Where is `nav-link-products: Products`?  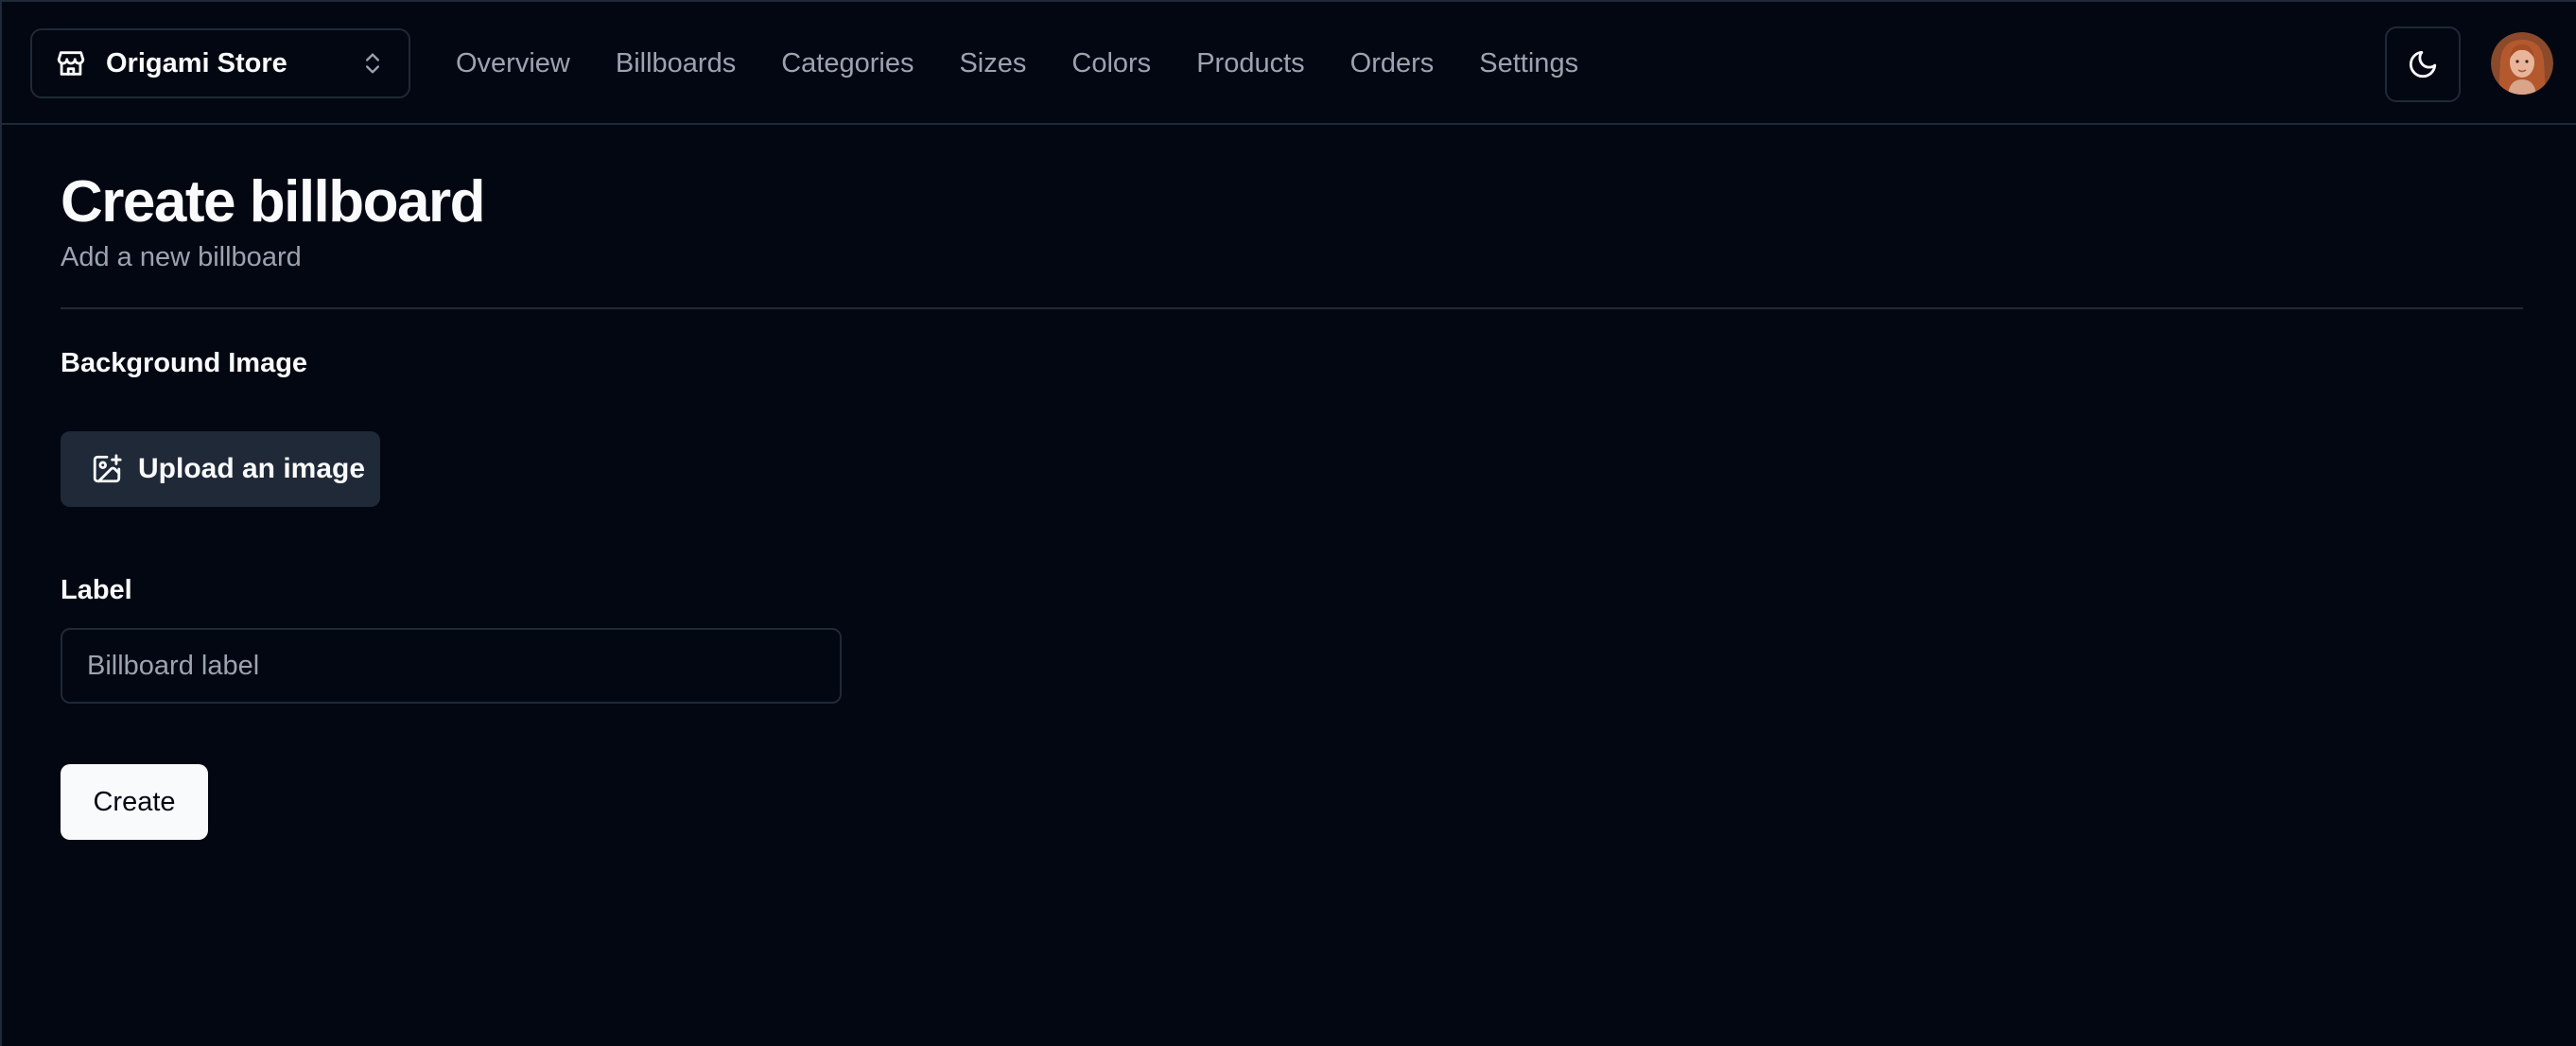
nav-link-products: Products is located at coordinates (1250, 63).